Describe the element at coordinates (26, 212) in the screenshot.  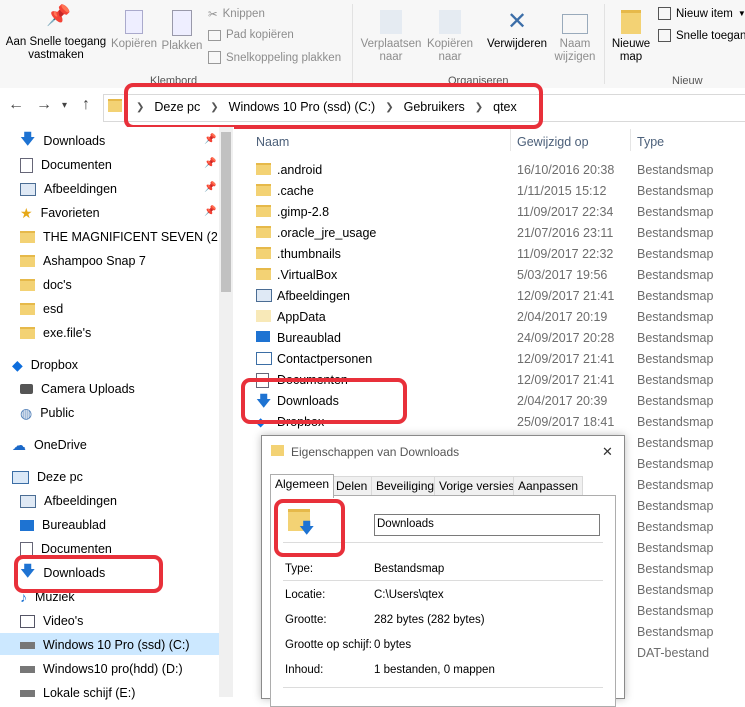
I see `star-icon: ★` at that location.